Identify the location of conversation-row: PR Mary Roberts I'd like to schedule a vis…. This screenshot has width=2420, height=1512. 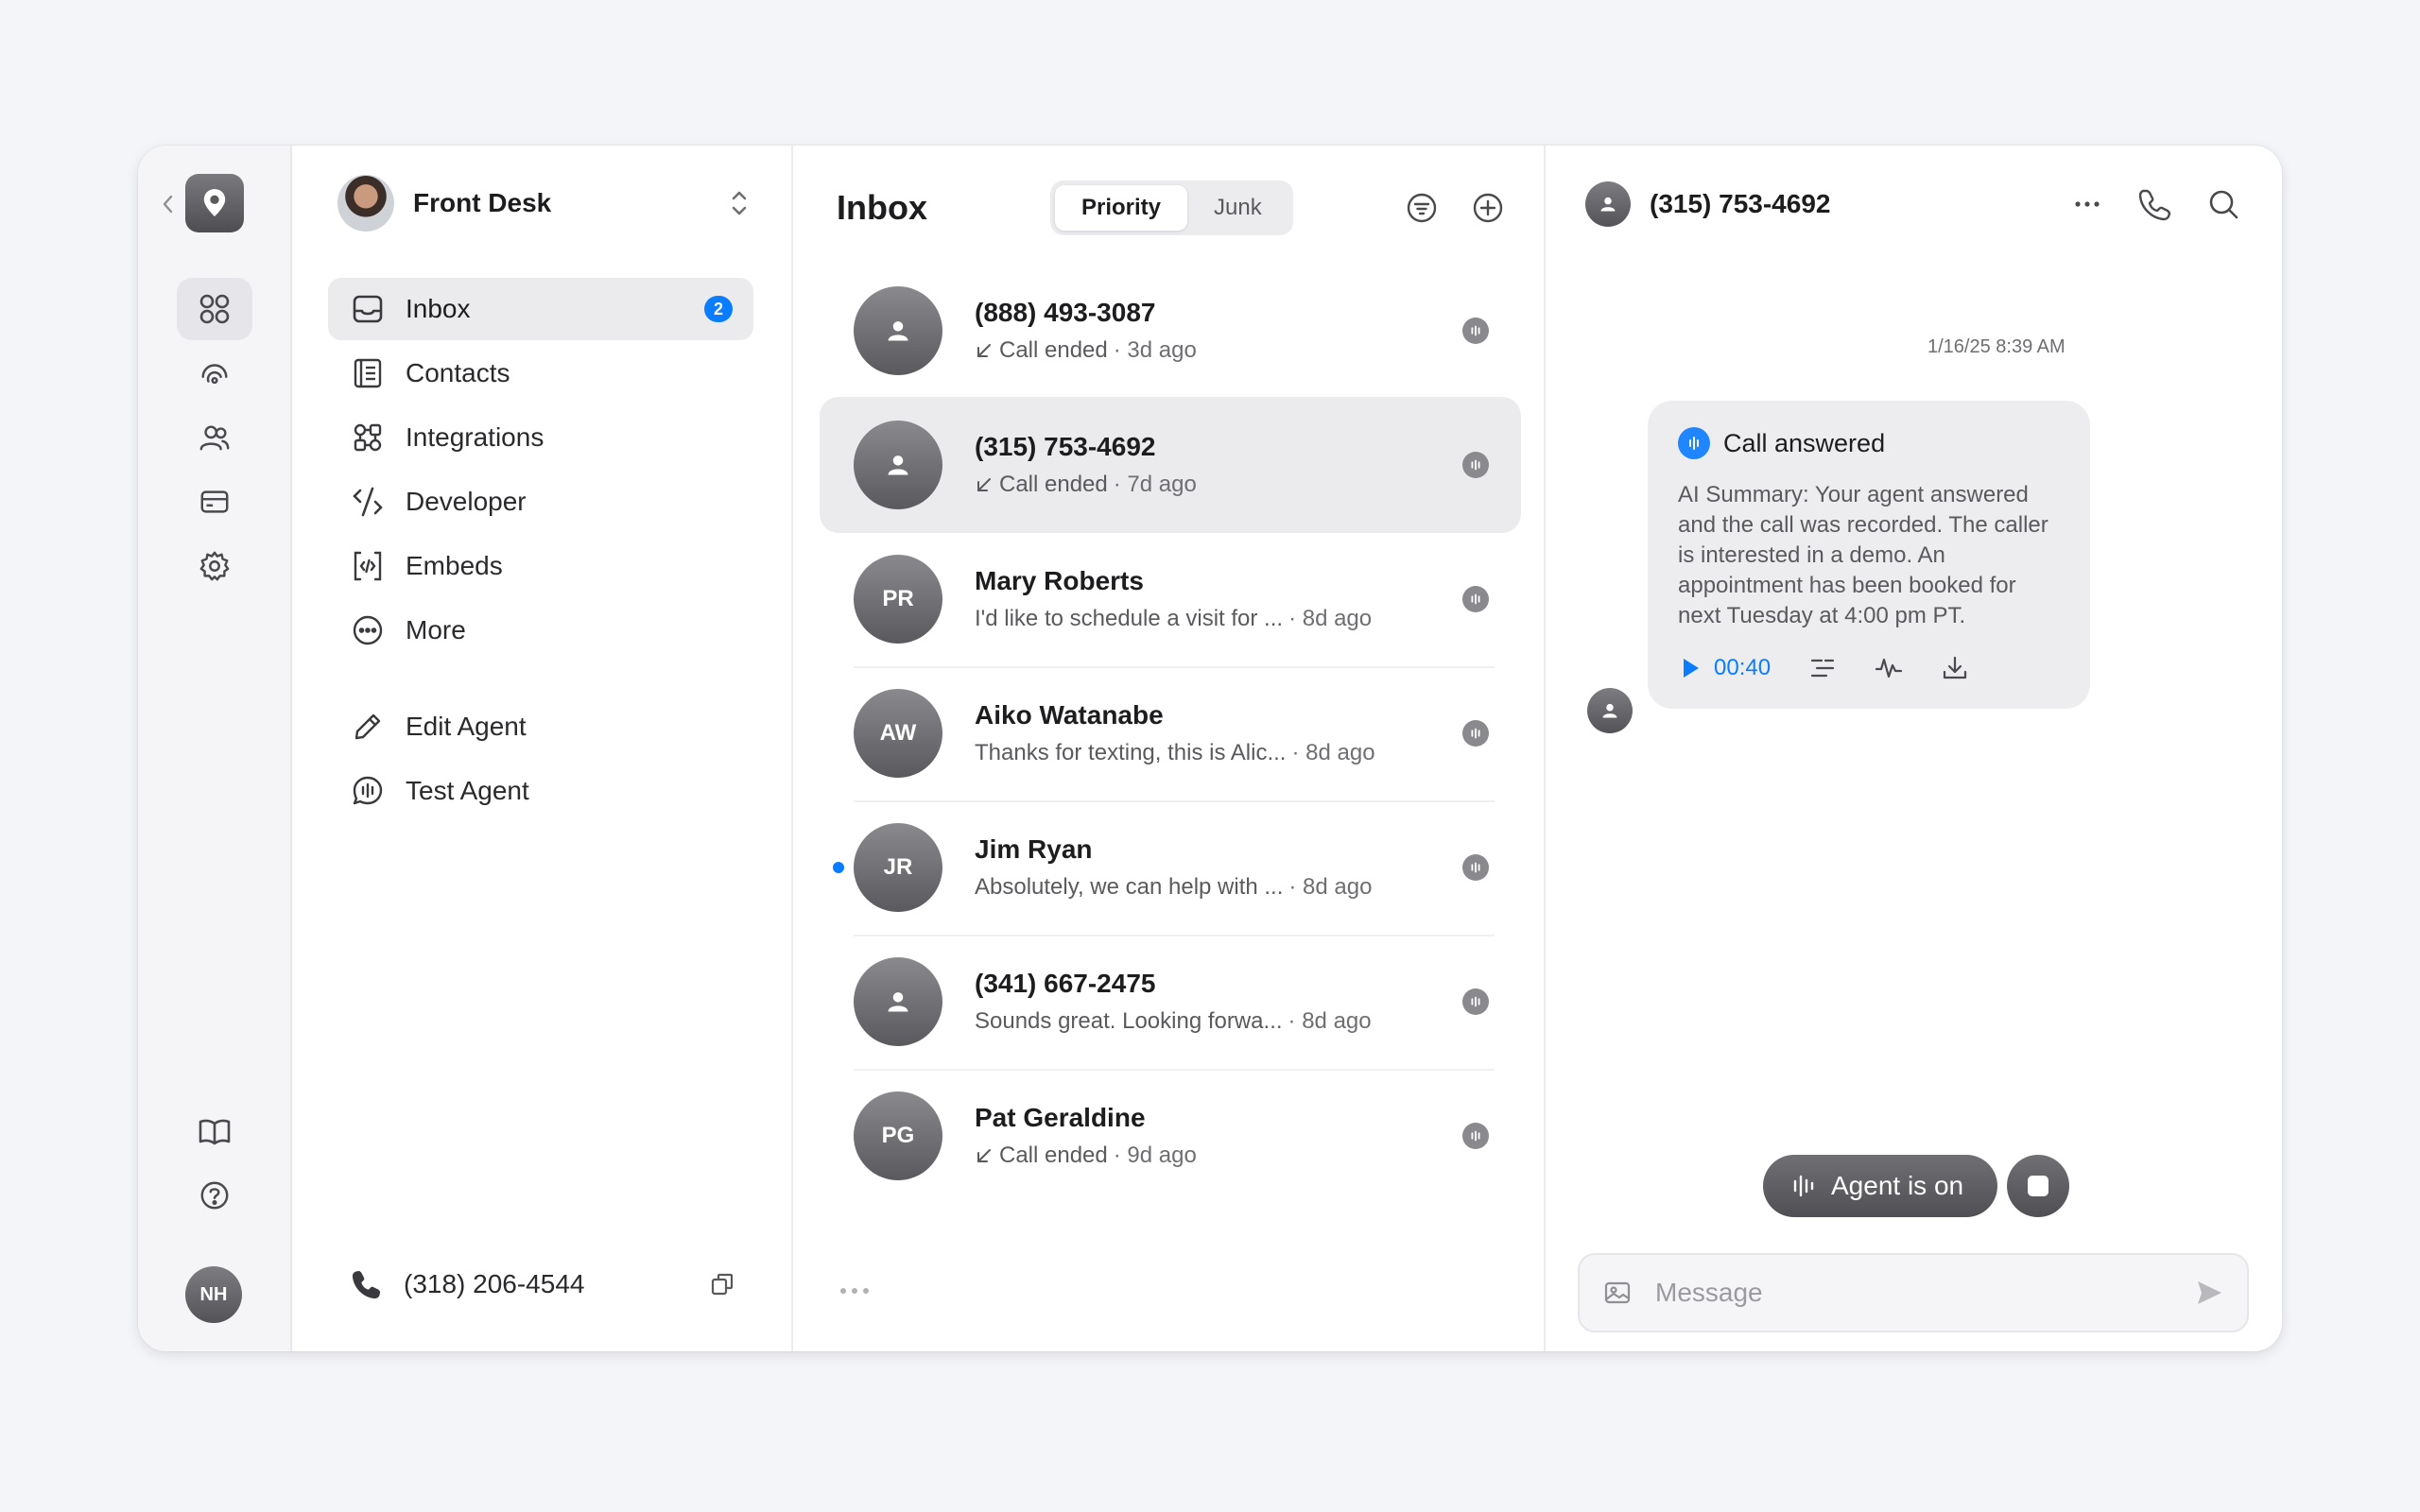
(1170, 599).